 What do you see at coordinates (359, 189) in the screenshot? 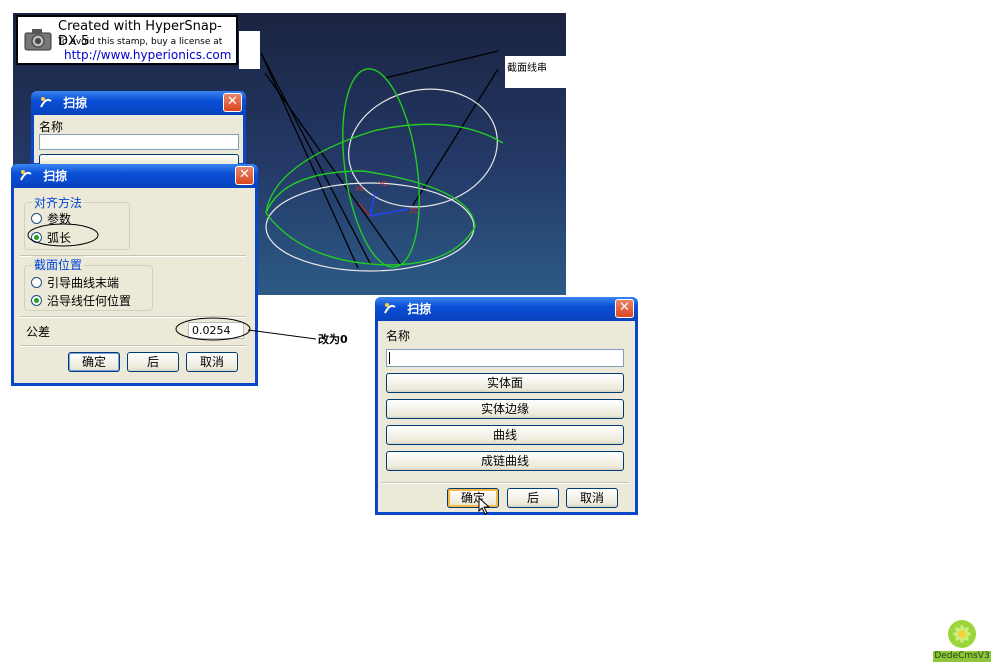
I see `svg-text: XC` at bounding box center [359, 189].